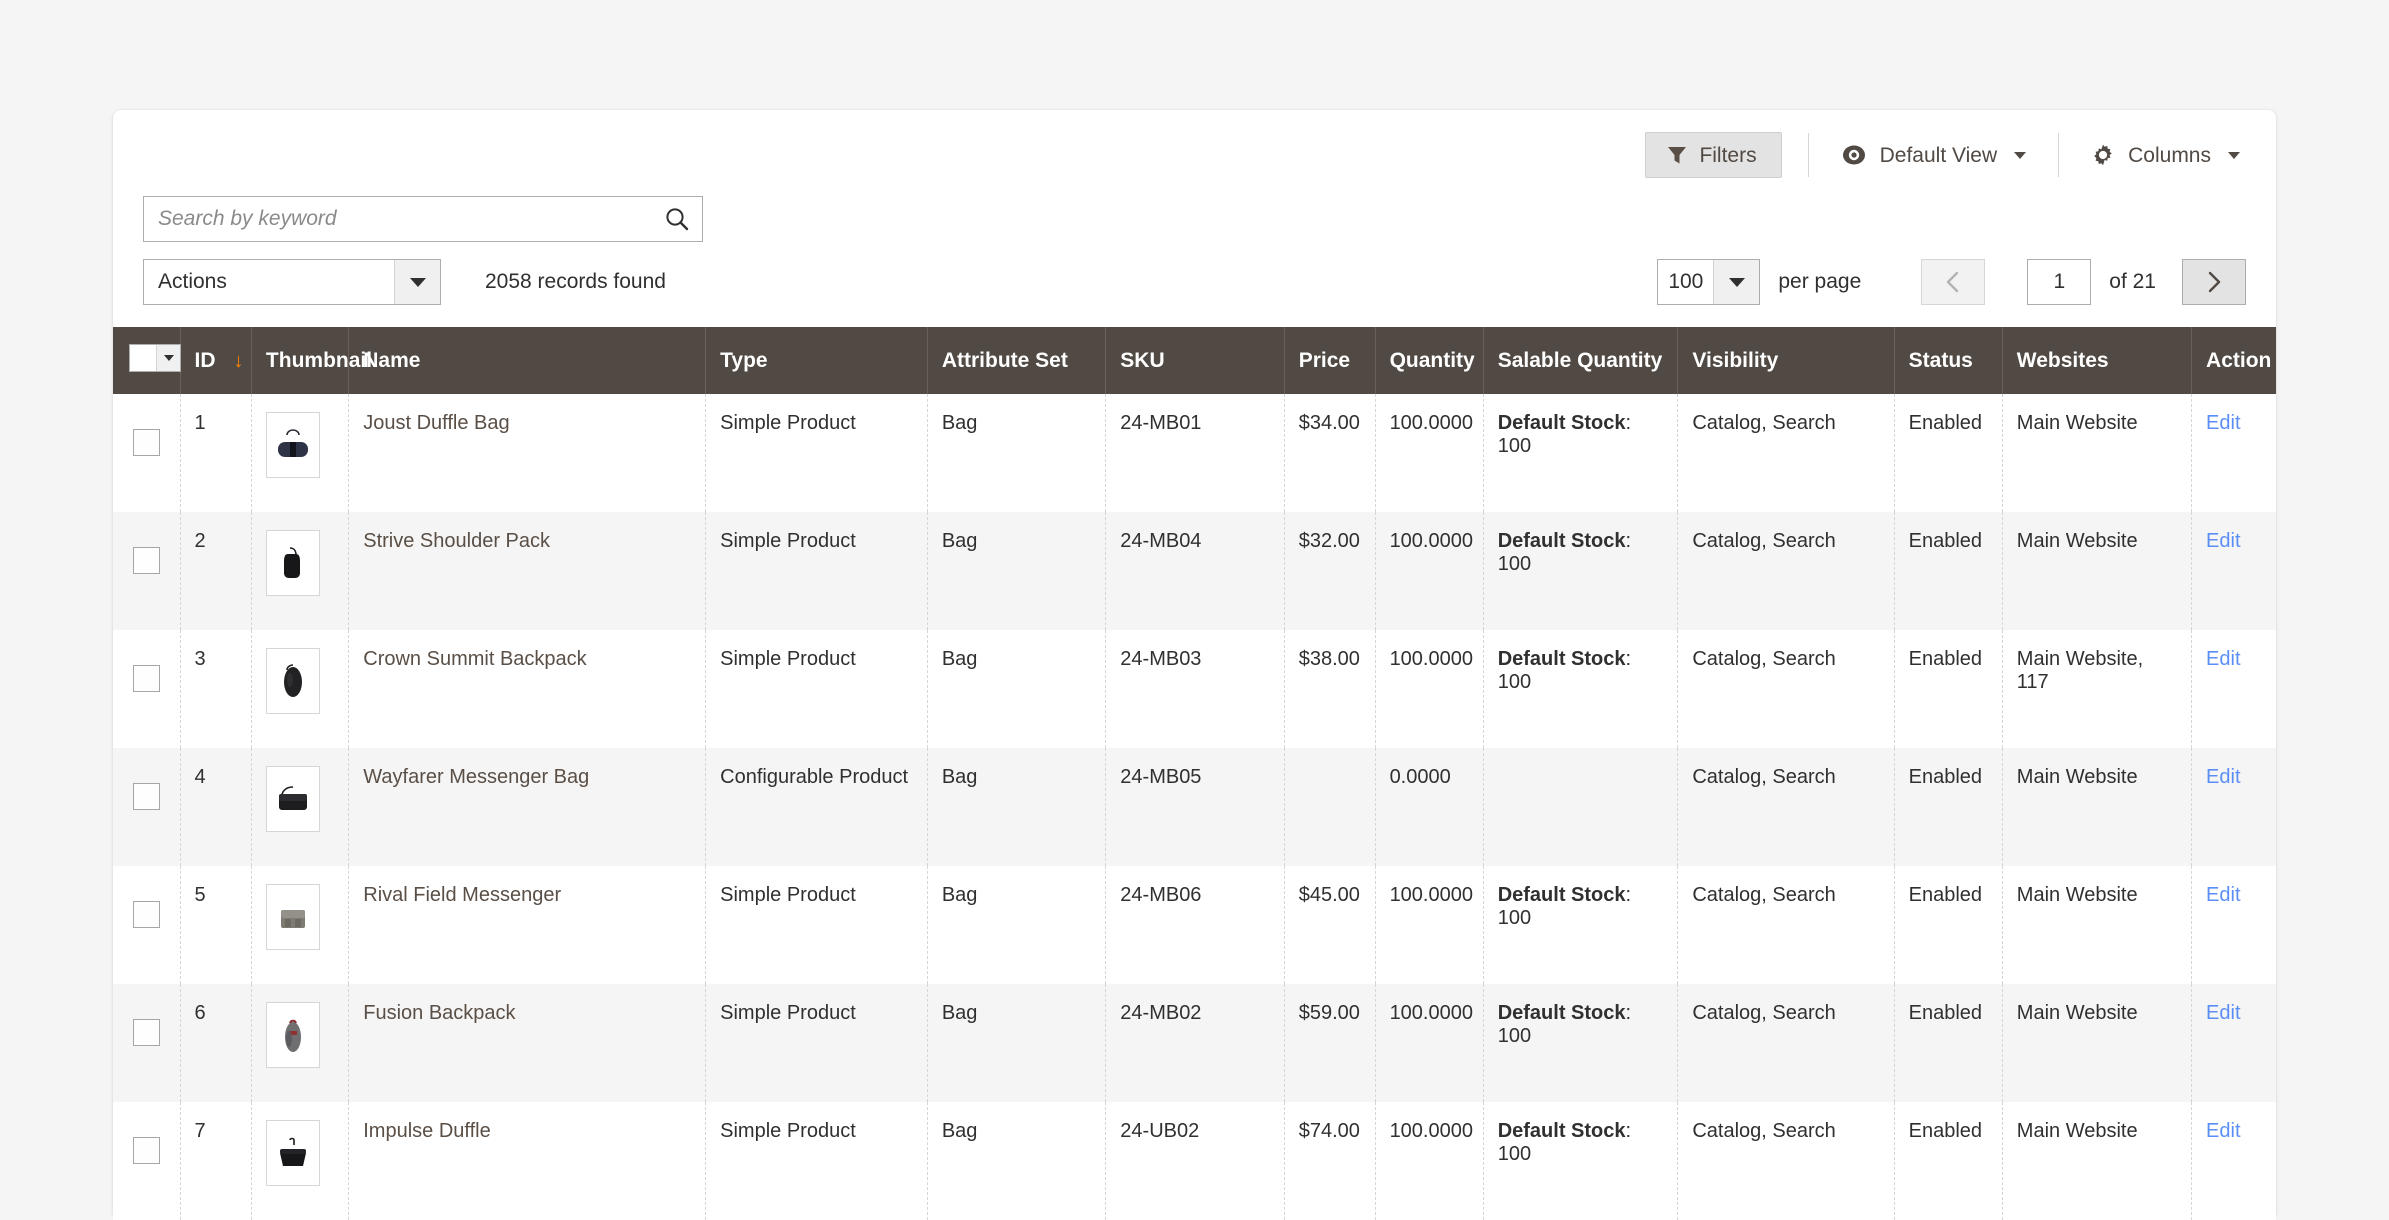 This screenshot has height=1220, width=2389. I want to click on column-header-name: Name, so click(527, 360).